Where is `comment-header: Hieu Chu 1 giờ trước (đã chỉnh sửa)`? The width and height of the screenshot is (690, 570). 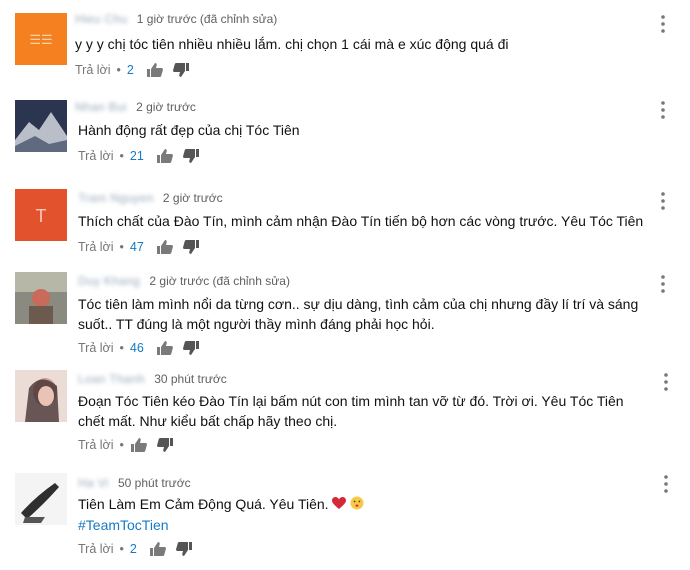 comment-header: Hieu Chu 1 giờ trước (đã chỉnh sửa) is located at coordinates (176, 19).